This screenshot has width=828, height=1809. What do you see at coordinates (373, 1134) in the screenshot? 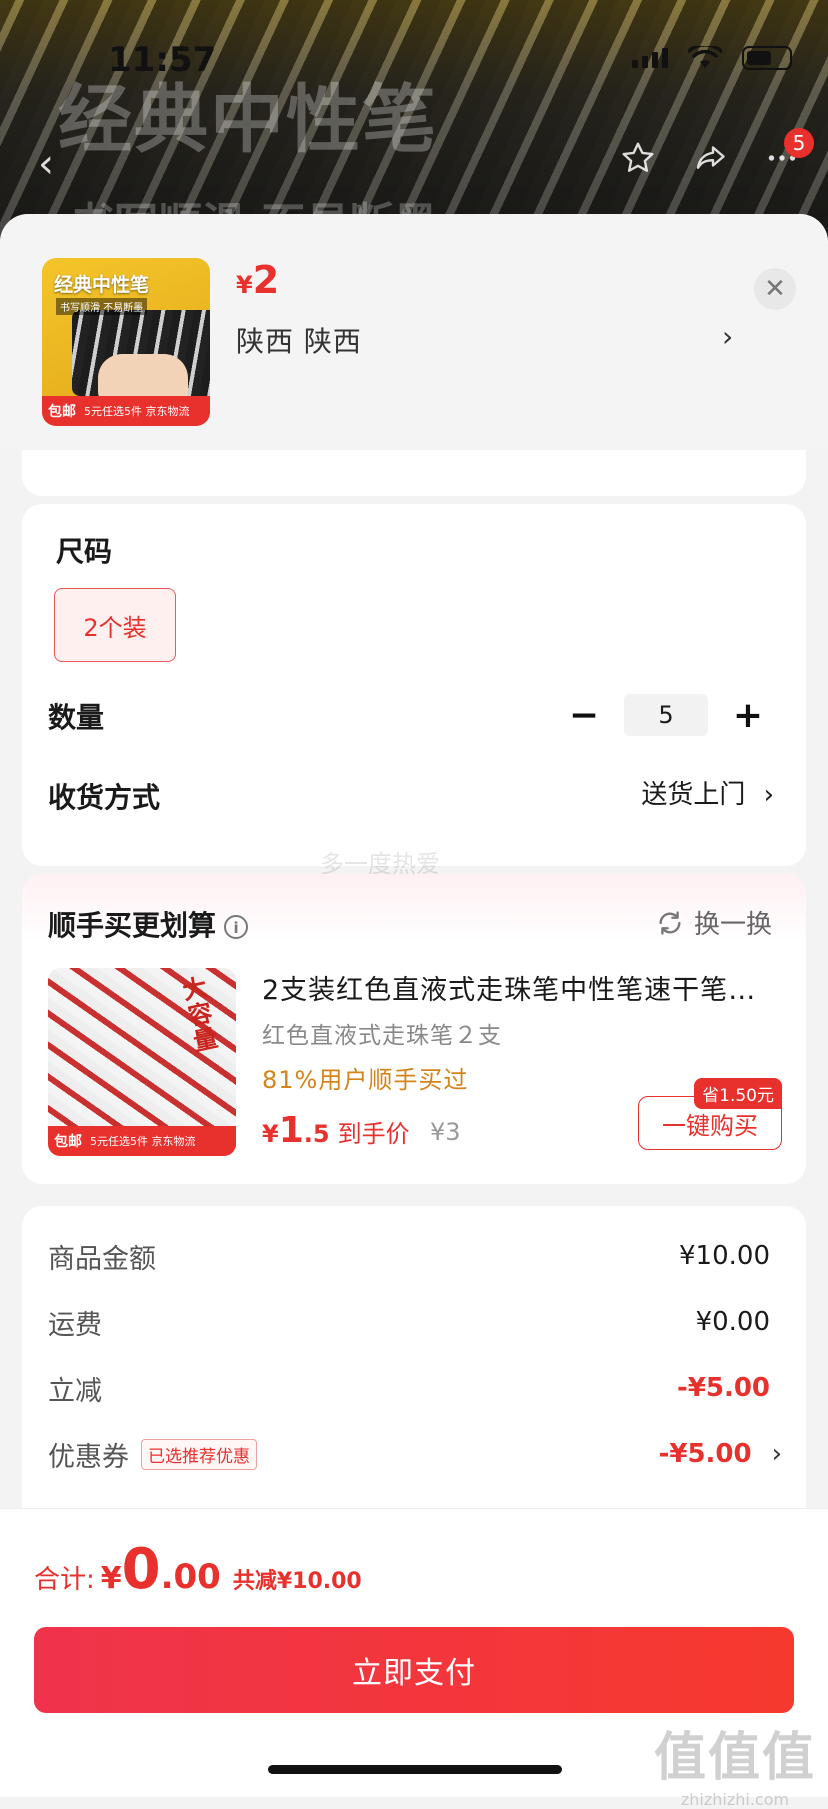
I see `price-label: 到手价` at bounding box center [373, 1134].